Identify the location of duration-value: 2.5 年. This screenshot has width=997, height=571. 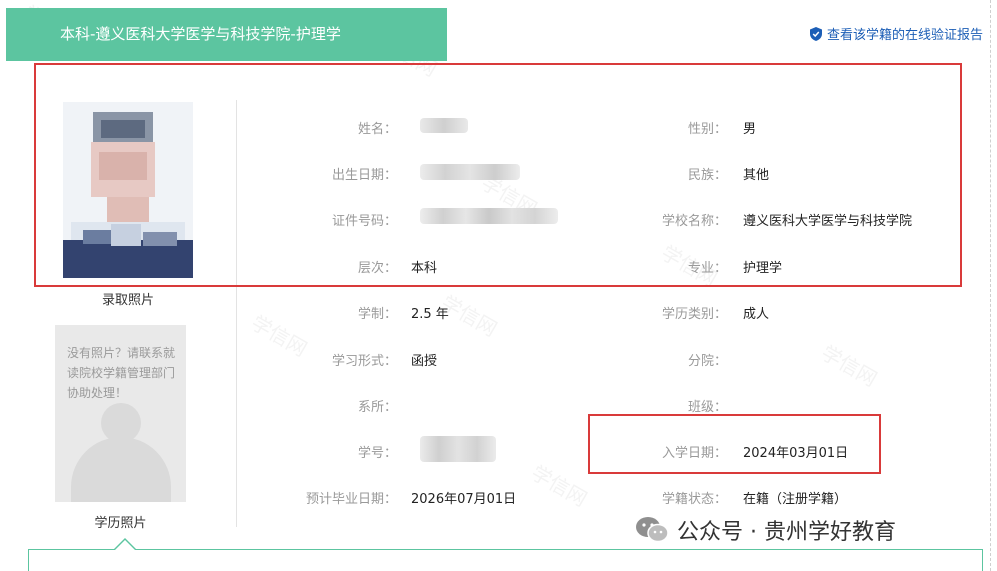
(430, 314).